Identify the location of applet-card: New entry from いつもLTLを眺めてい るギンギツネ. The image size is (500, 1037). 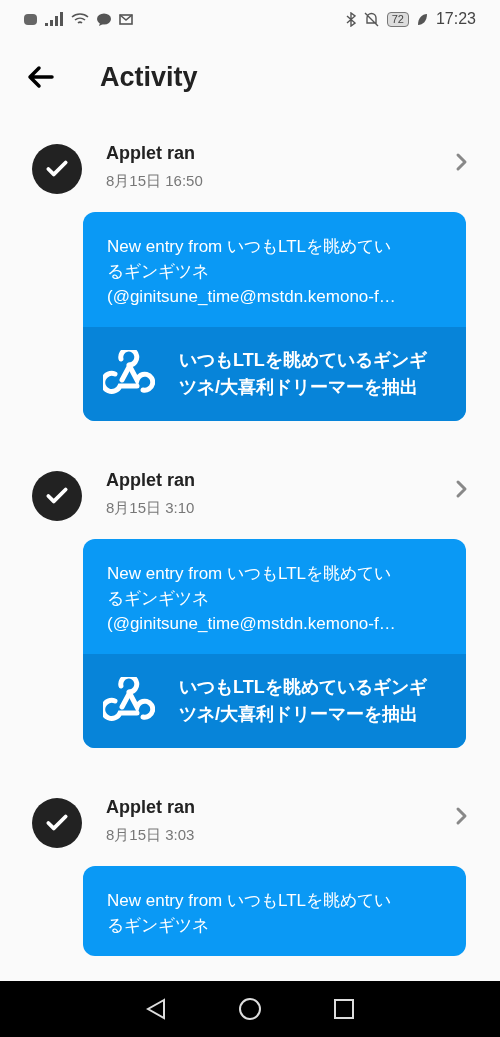
(274, 911).